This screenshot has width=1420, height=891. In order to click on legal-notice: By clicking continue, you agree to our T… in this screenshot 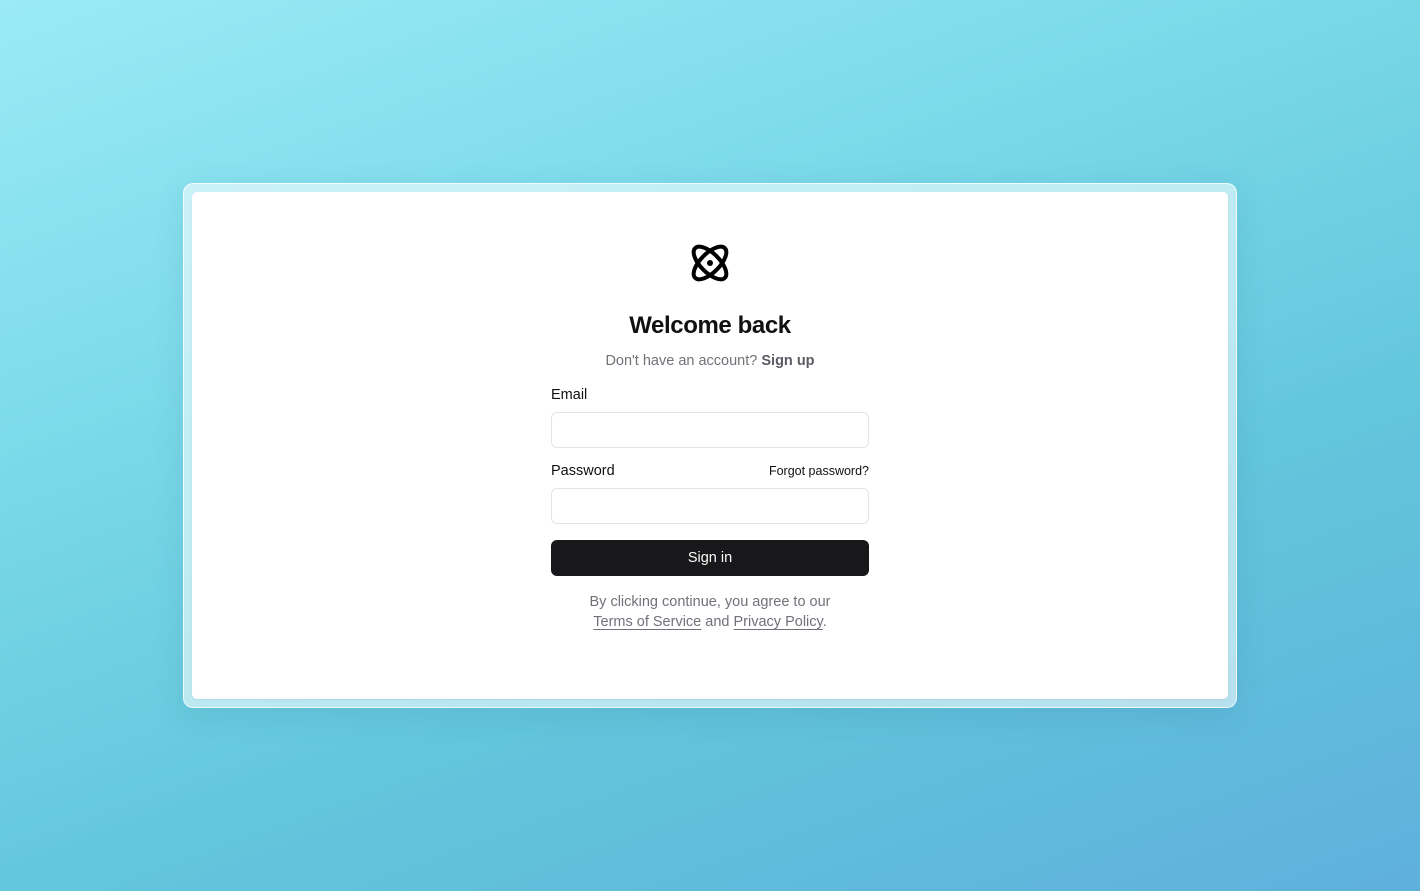, I will do `click(710, 612)`.